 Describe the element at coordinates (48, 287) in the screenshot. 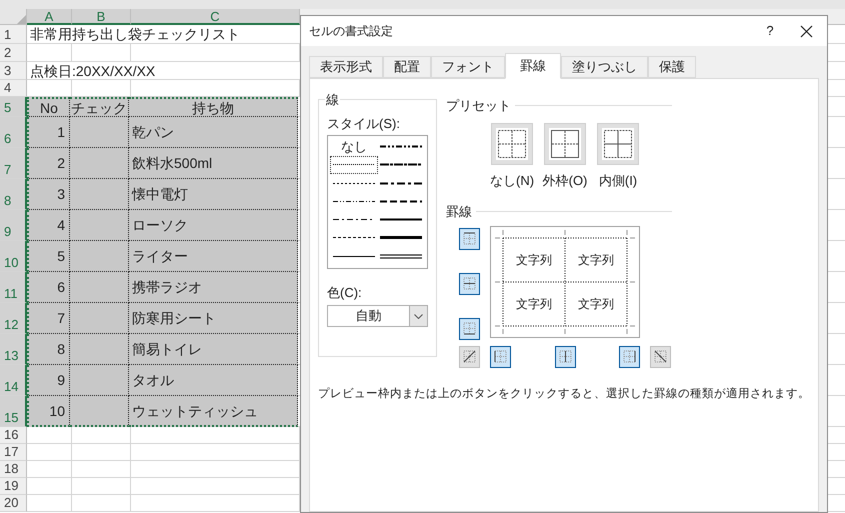

I see `number-cell: 6` at that location.